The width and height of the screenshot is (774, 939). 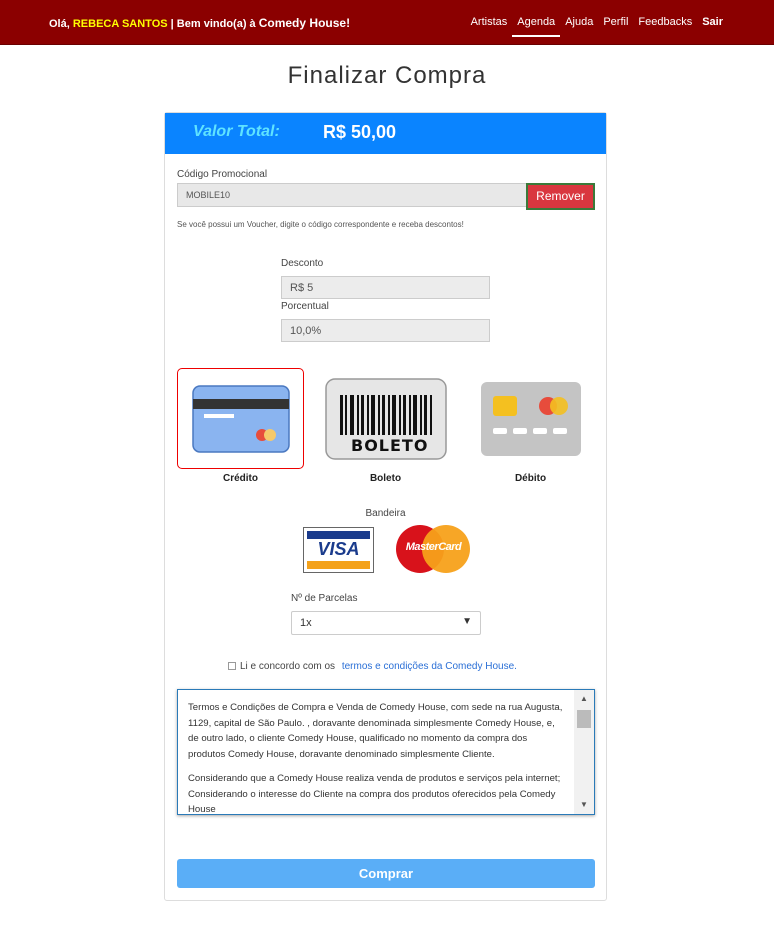 I want to click on terms-link: termos e condições da Comedy House., so click(x=429, y=666).